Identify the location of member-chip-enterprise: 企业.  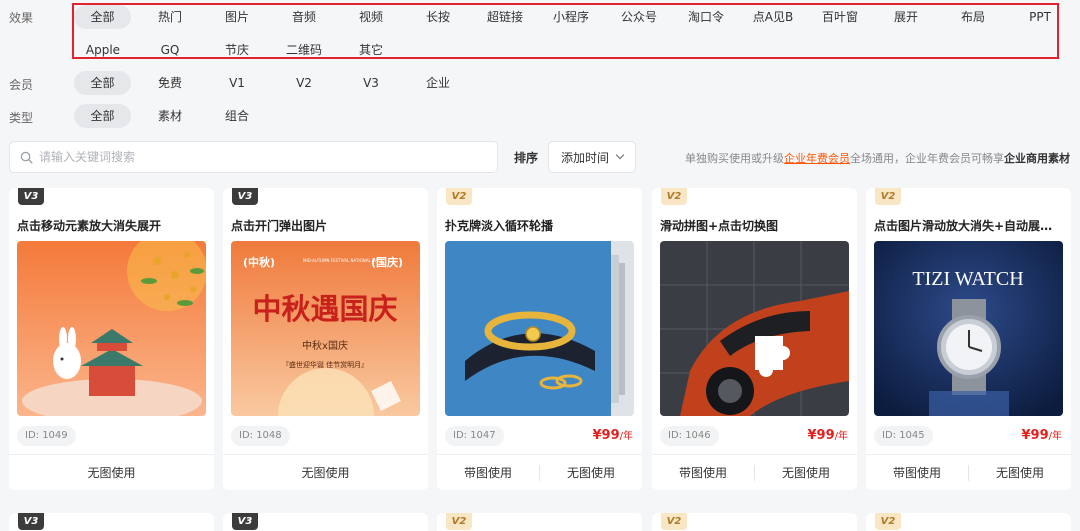
(438, 83).